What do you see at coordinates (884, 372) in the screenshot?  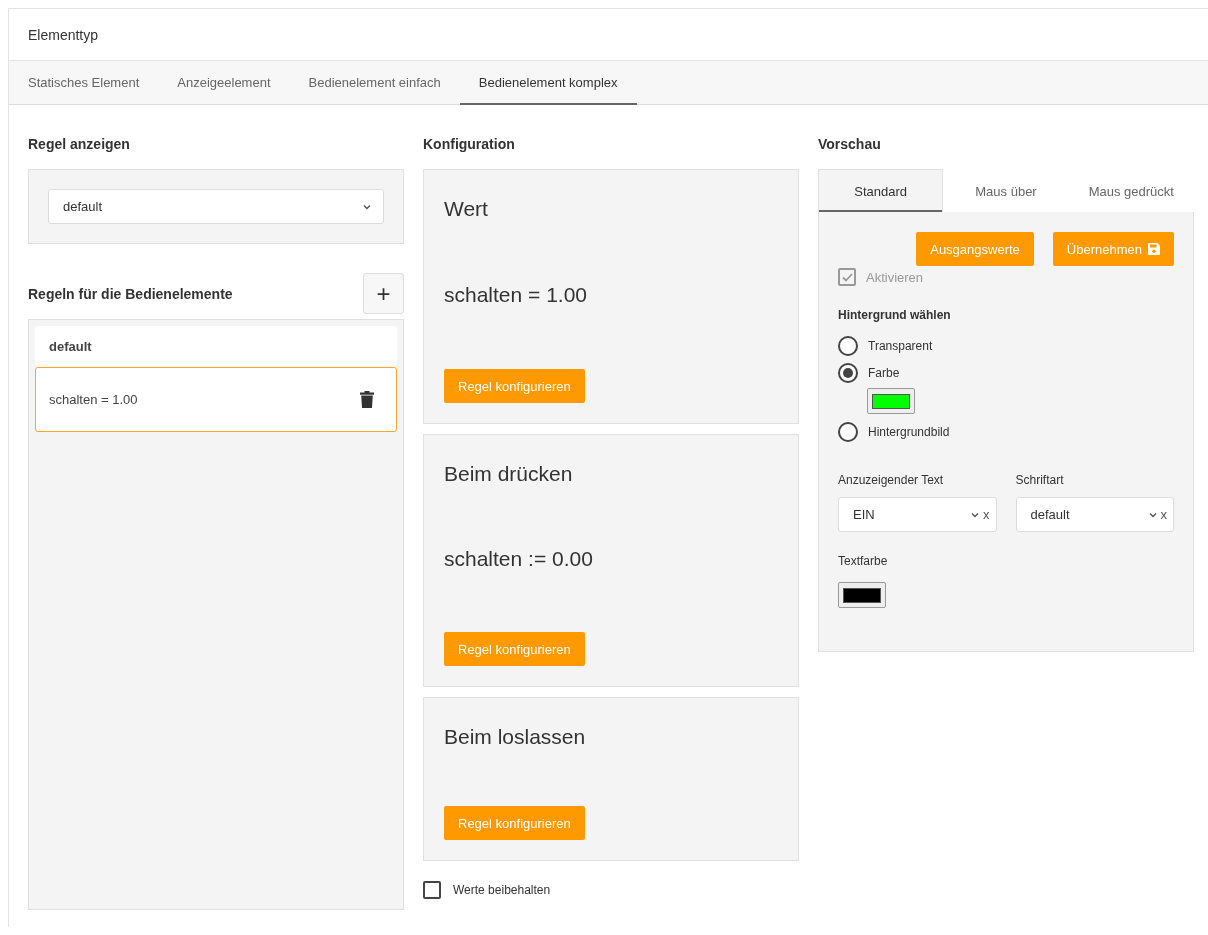 I see `radio-label: Farbe` at bounding box center [884, 372].